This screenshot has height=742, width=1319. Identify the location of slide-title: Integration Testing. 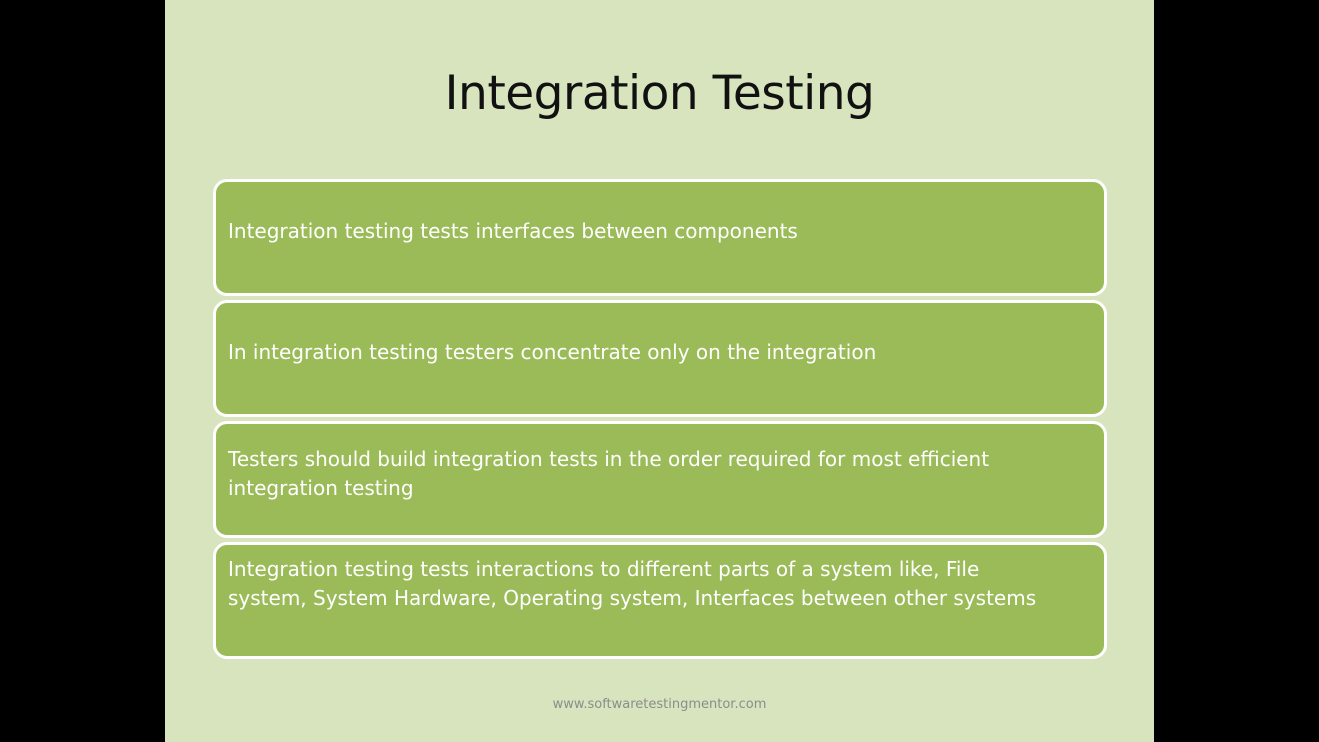
(659, 93).